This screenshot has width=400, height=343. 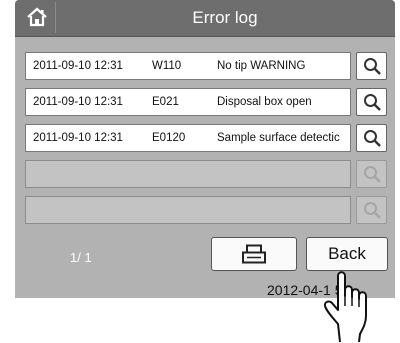 I want to click on log-row: 2011-09-10 12:31 E021 Disposal box open, so click(x=188, y=102).